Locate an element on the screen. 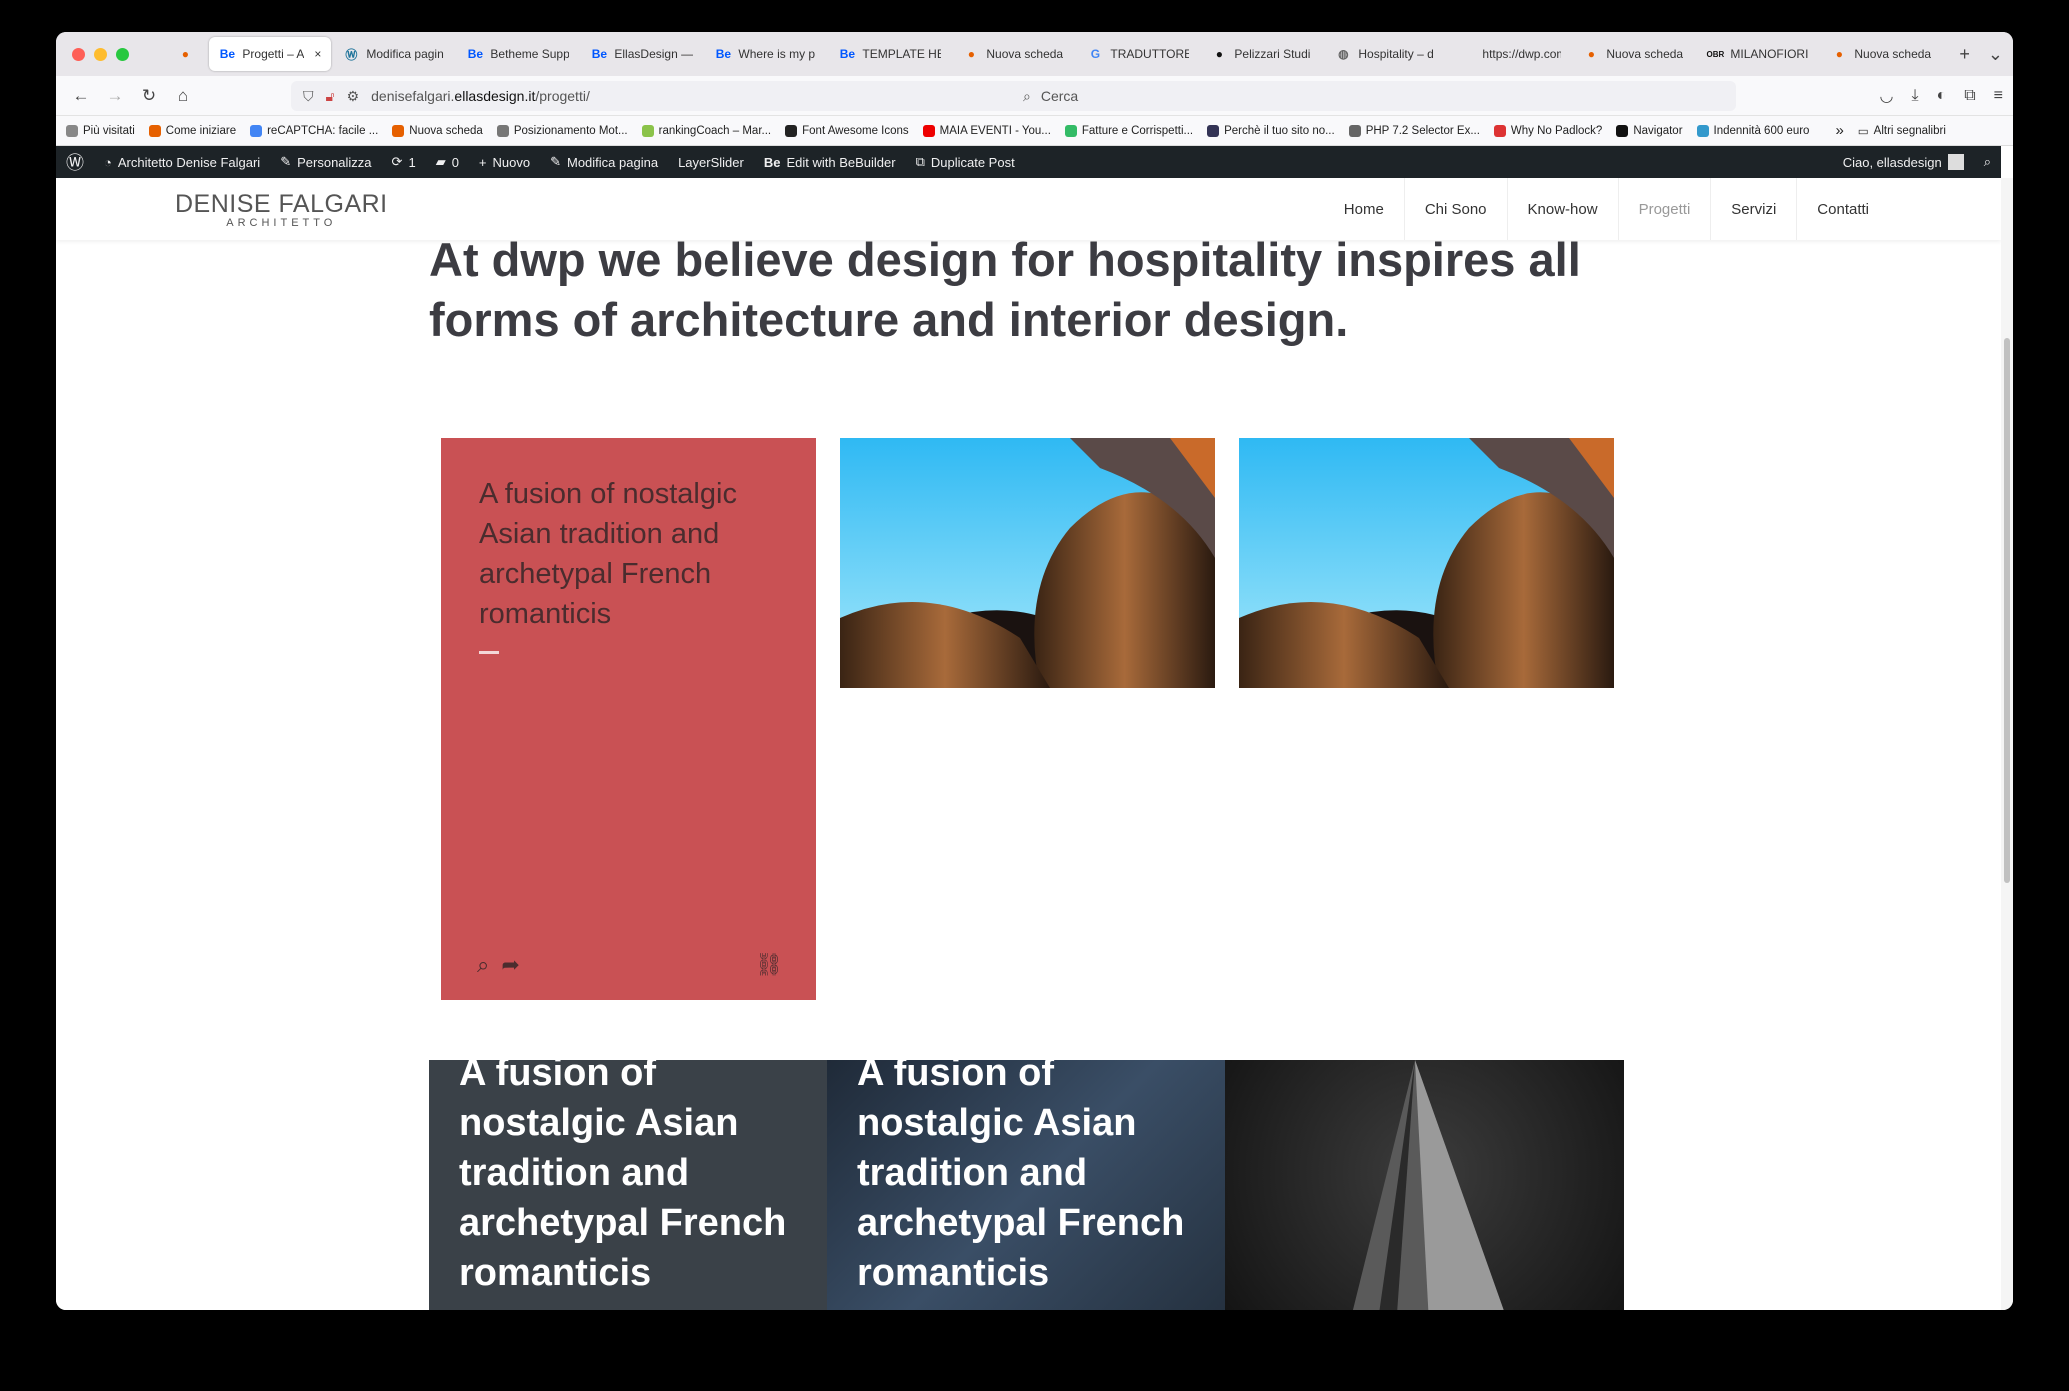 This screenshot has height=1391, width=2069. menu-item-home: Home is located at coordinates (1364, 209).